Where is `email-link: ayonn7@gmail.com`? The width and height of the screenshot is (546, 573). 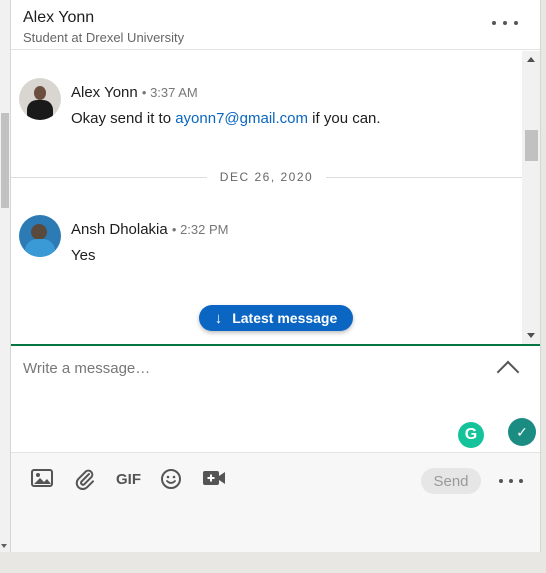 email-link: ayonn7@gmail.com is located at coordinates (241, 118).